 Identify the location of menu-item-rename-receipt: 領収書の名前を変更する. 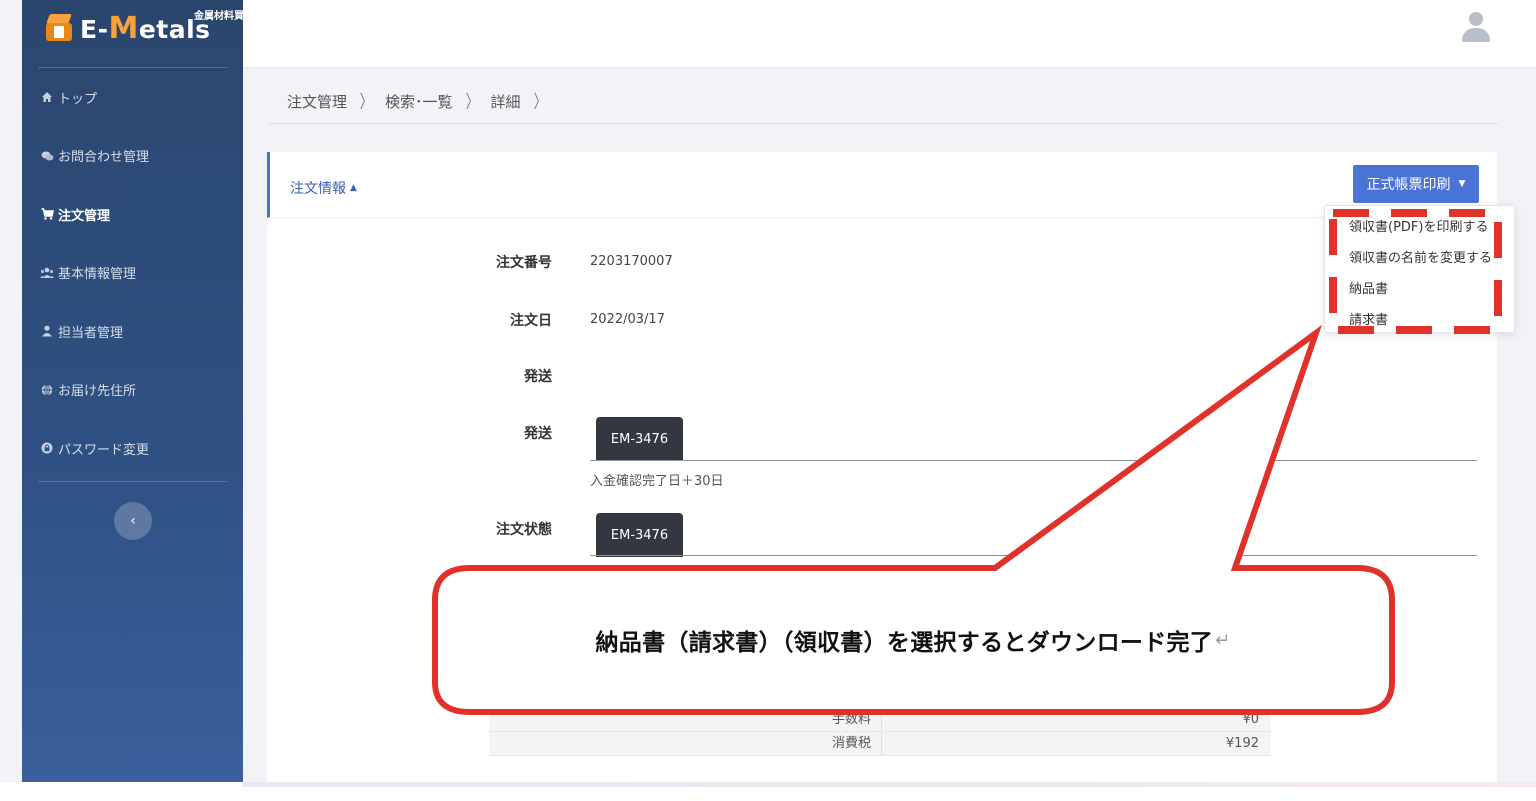
(1419, 256).